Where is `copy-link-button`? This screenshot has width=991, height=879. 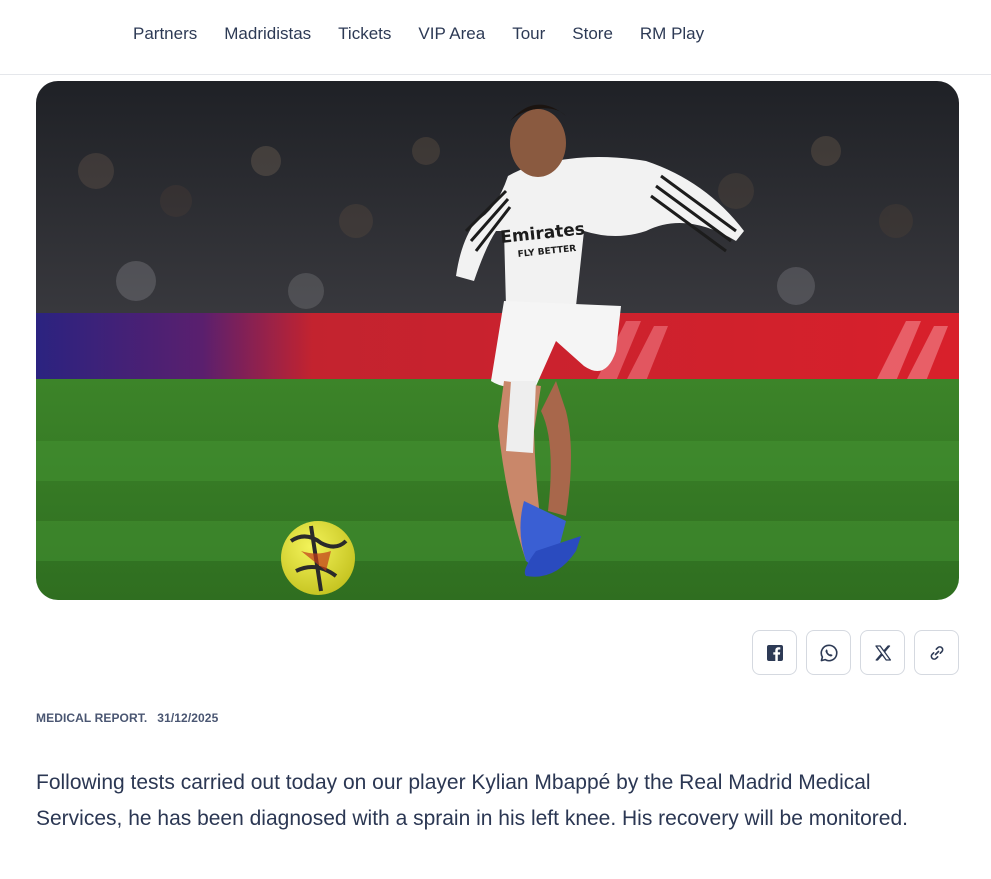
copy-link-button is located at coordinates (936, 652).